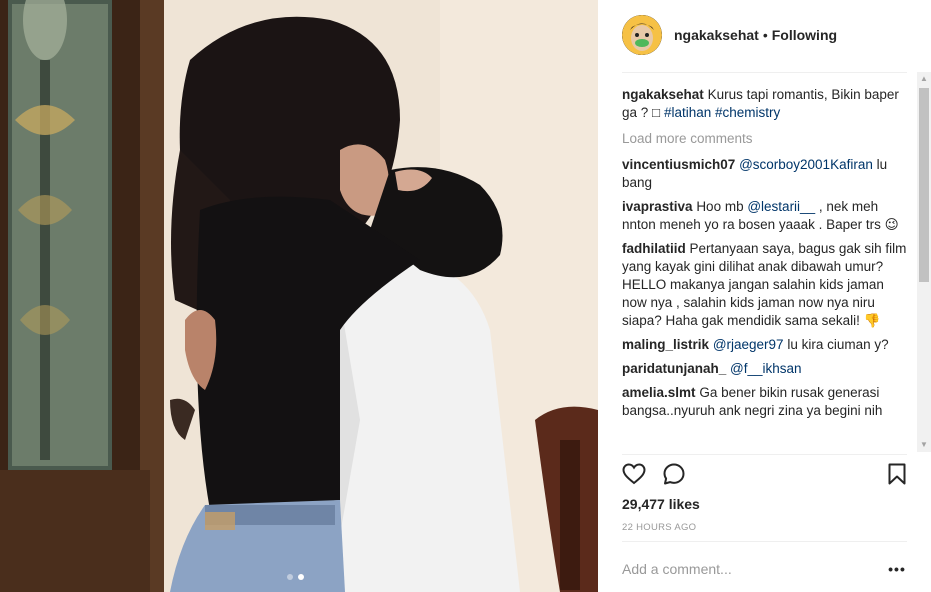 This screenshot has width=931, height=592. What do you see at coordinates (674, 368) in the screenshot?
I see `comment-username: paridatunjanah_` at bounding box center [674, 368].